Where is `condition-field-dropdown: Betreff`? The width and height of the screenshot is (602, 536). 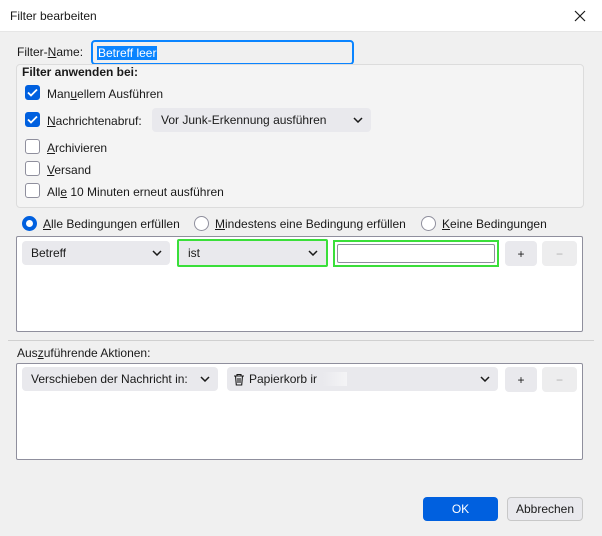 condition-field-dropdown: Betreff is located at coordinates (96, 253).